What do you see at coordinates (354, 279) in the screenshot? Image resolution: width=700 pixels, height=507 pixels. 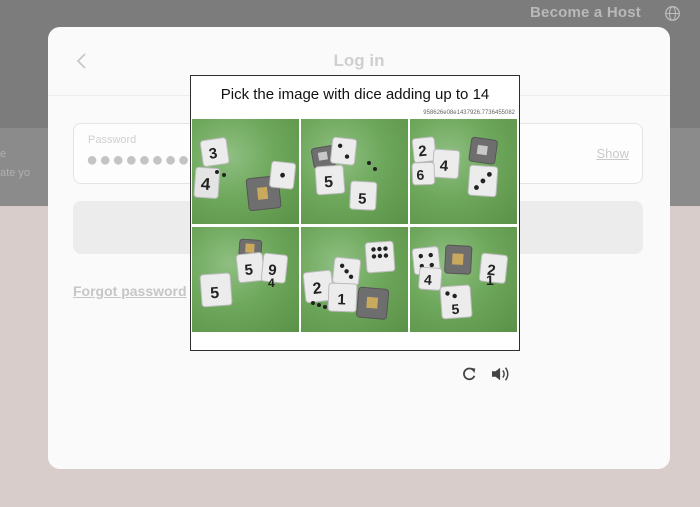 I see `dice-image-5: 2 1` at bounding box center [354, 279].